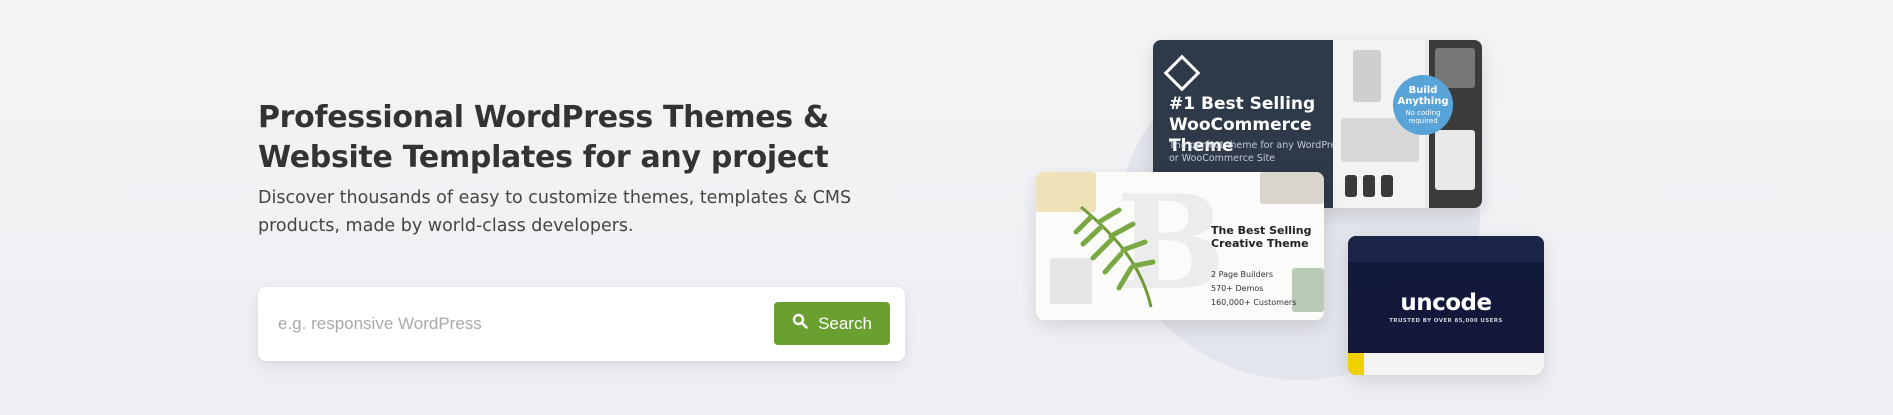  What do you see at coordinates (1356, 364) in the screenshot?
I see `preview-accent` at bounding box center [1356, 364].